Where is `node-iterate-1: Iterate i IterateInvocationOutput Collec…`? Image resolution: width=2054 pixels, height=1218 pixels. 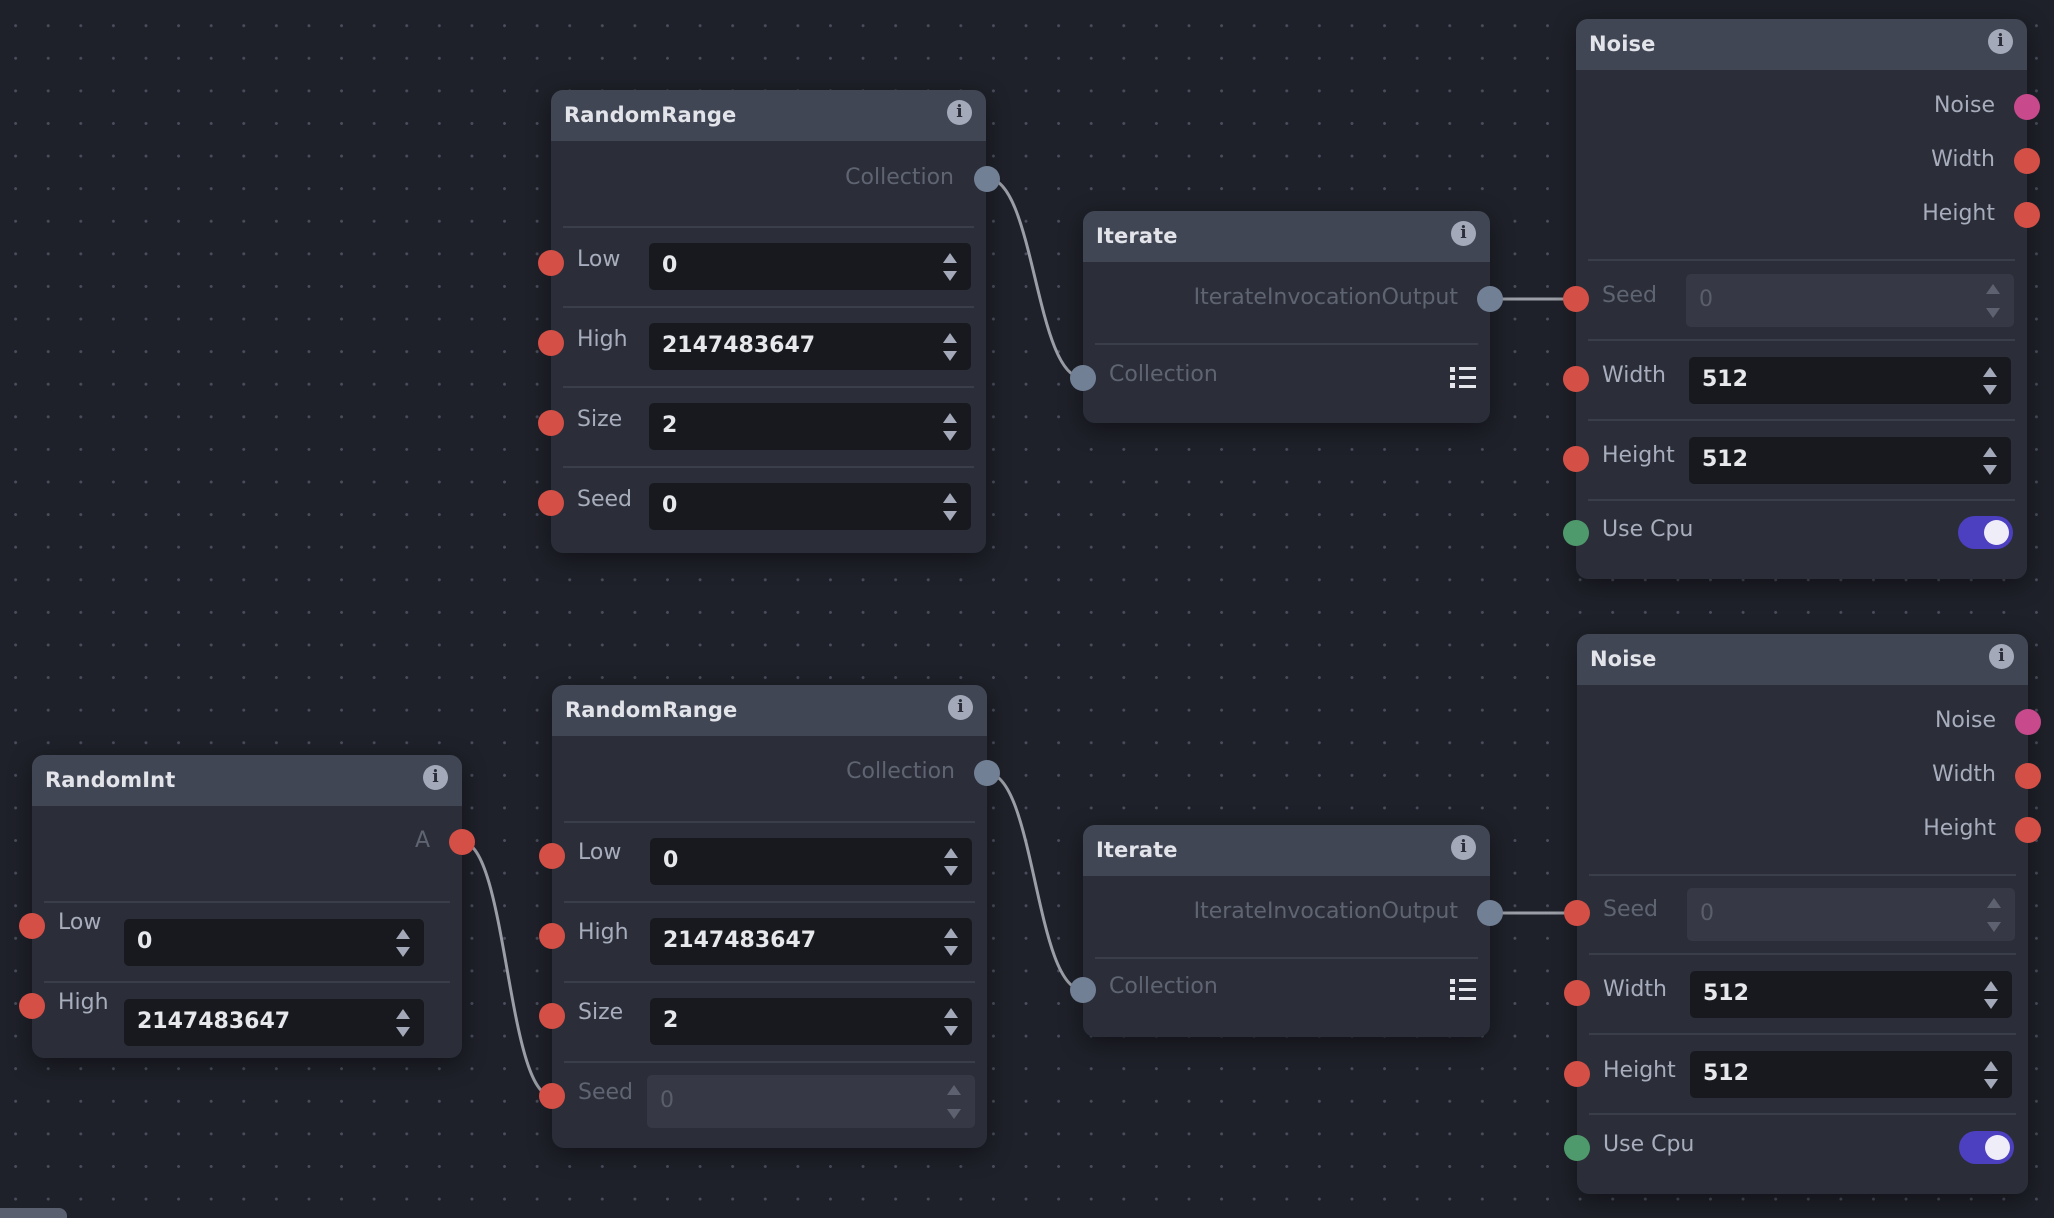 node-iterate-1: Iterate i IterateInvocationOutput Collec… is located at coordinates (1286, 317).